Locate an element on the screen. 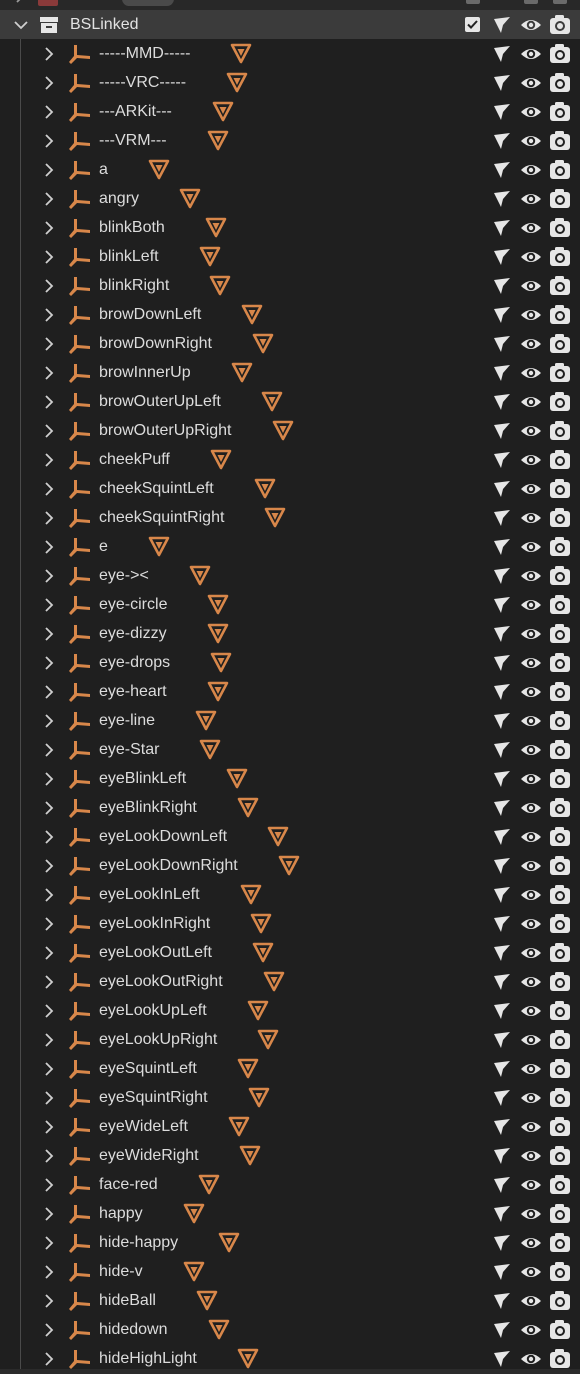 The height and width of the screenshot is (1374, 580). tree-row: eyeLookInLeft is located at coordinates (290, 894).